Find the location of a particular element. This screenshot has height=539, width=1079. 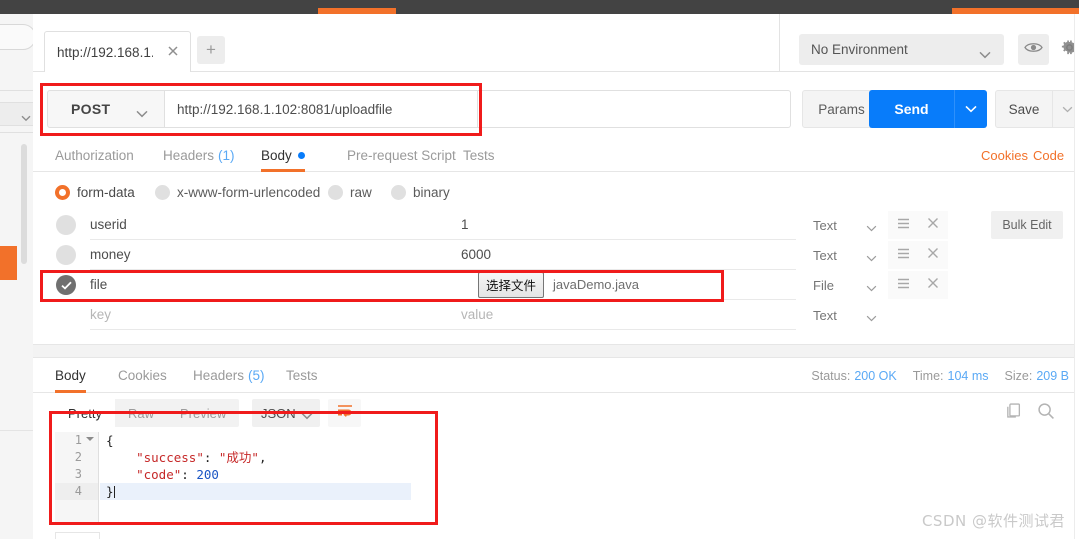

size-value: 209 B is located at coordinates (1052, 375).